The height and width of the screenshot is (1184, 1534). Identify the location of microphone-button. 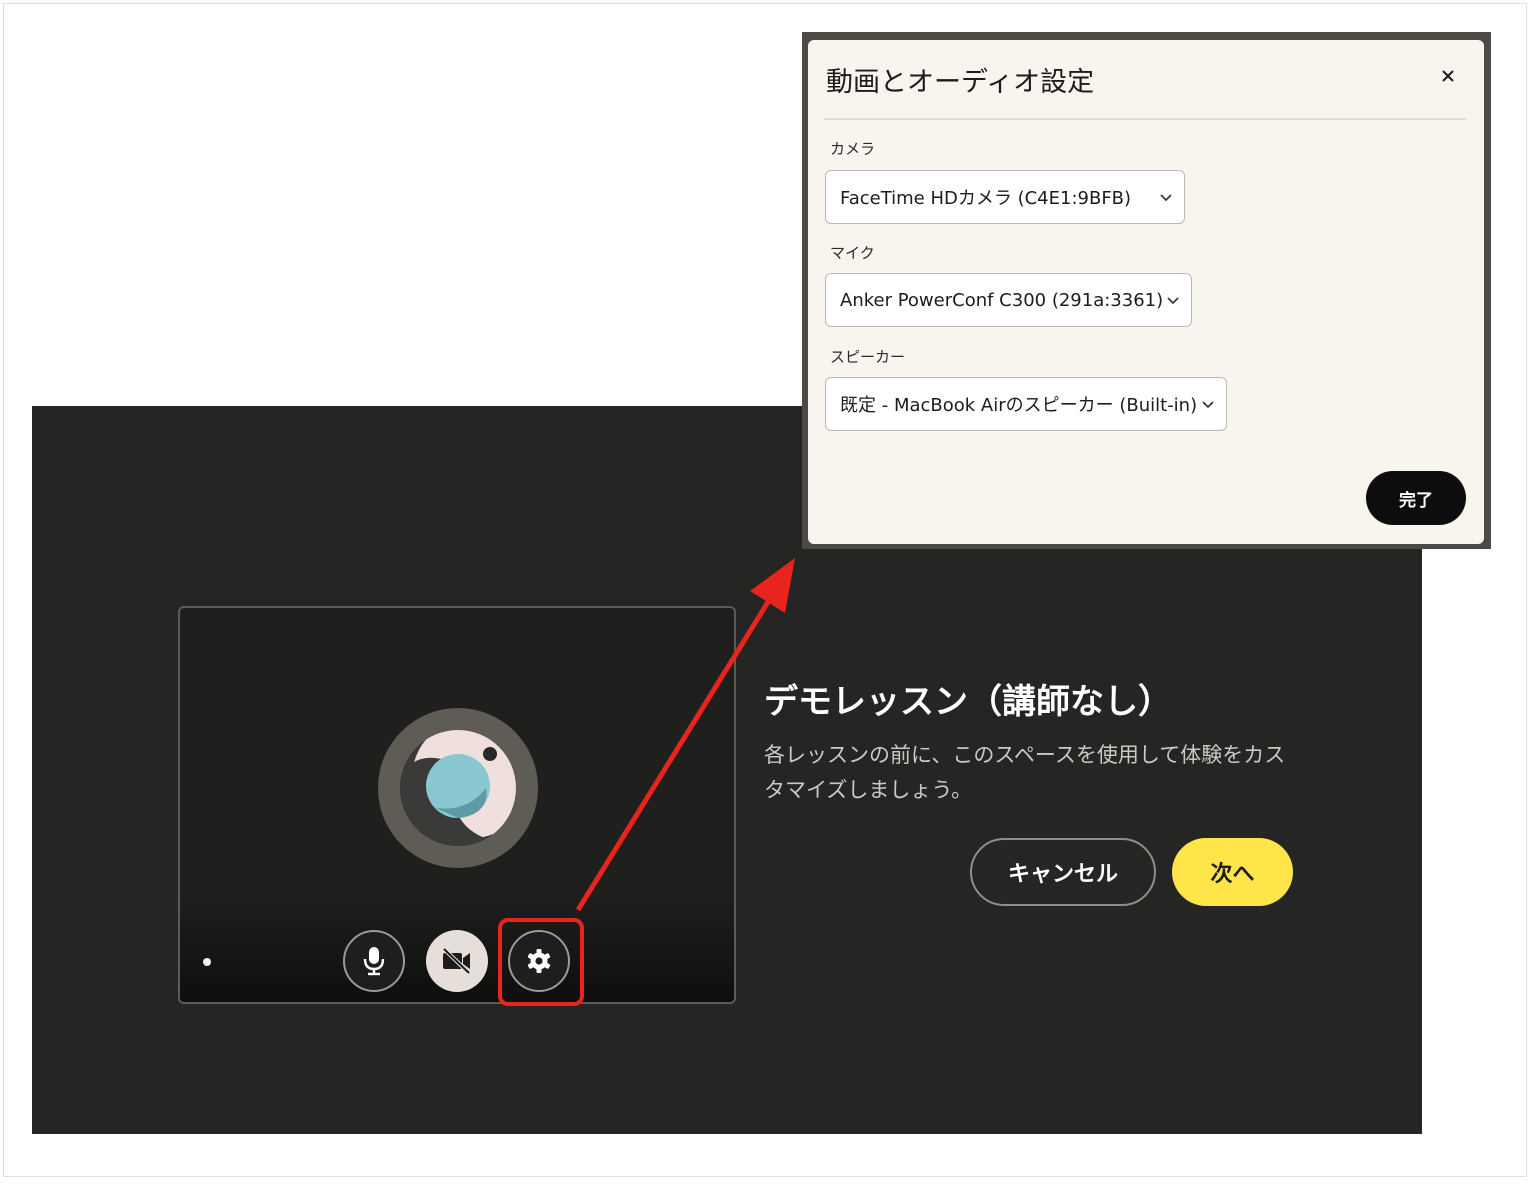
(374, 961).